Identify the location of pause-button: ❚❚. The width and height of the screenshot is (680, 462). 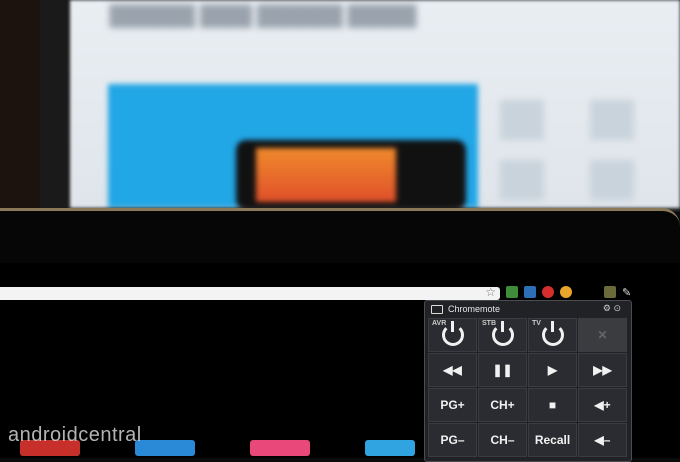
(502, 370).